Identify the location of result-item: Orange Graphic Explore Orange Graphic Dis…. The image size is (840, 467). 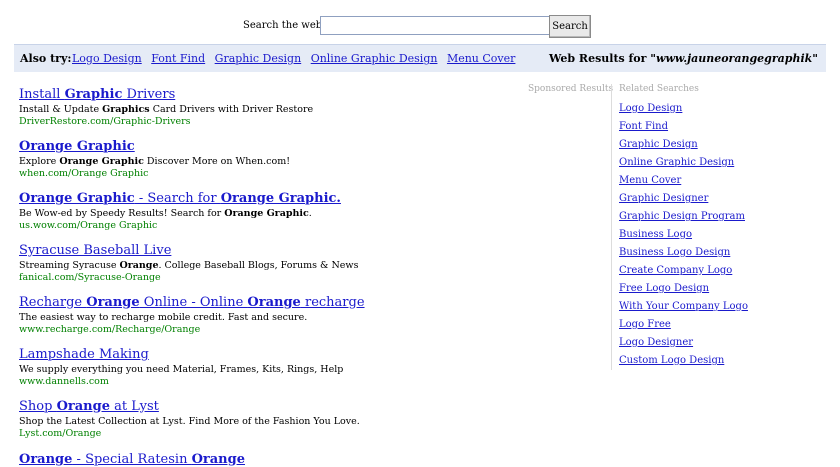
(279, 159).